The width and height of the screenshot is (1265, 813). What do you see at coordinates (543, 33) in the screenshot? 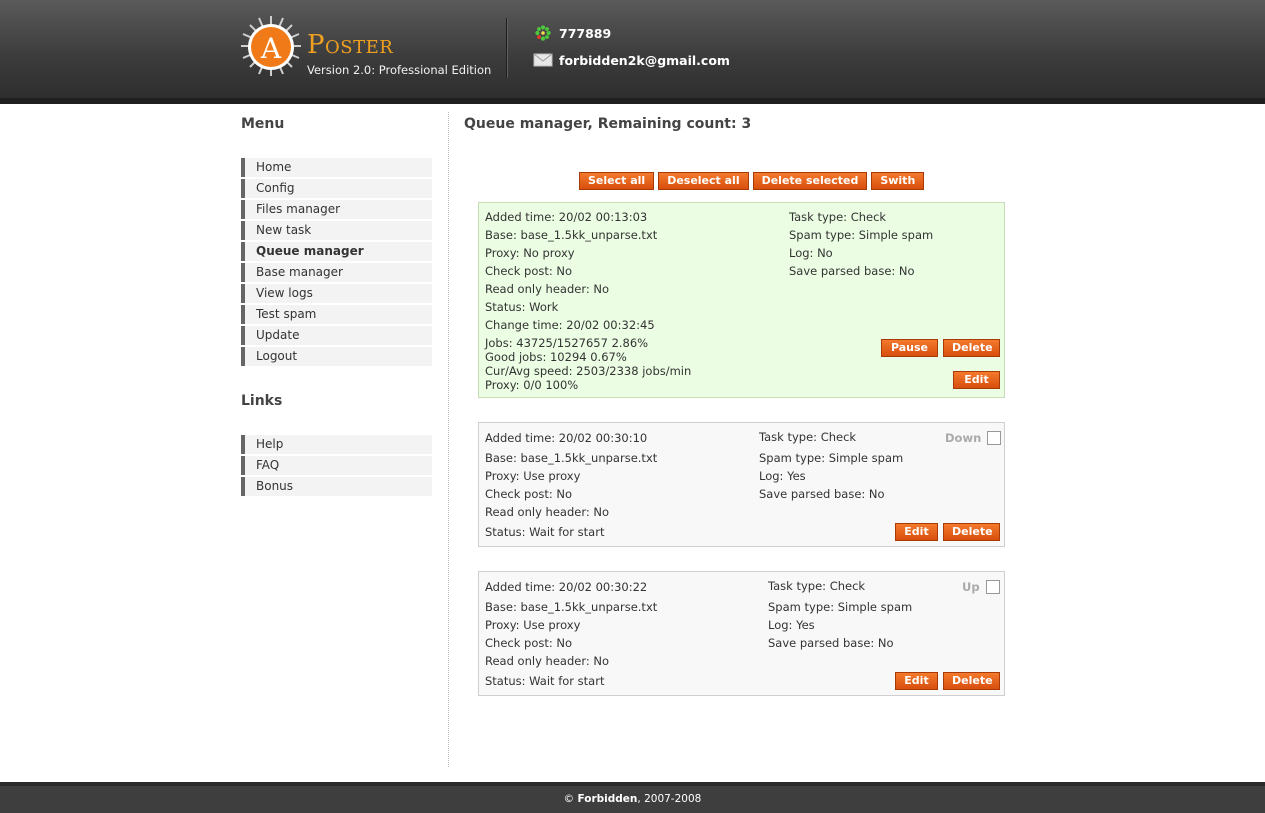
I see `icq-flower-icon` at bounding box center [543, 33].